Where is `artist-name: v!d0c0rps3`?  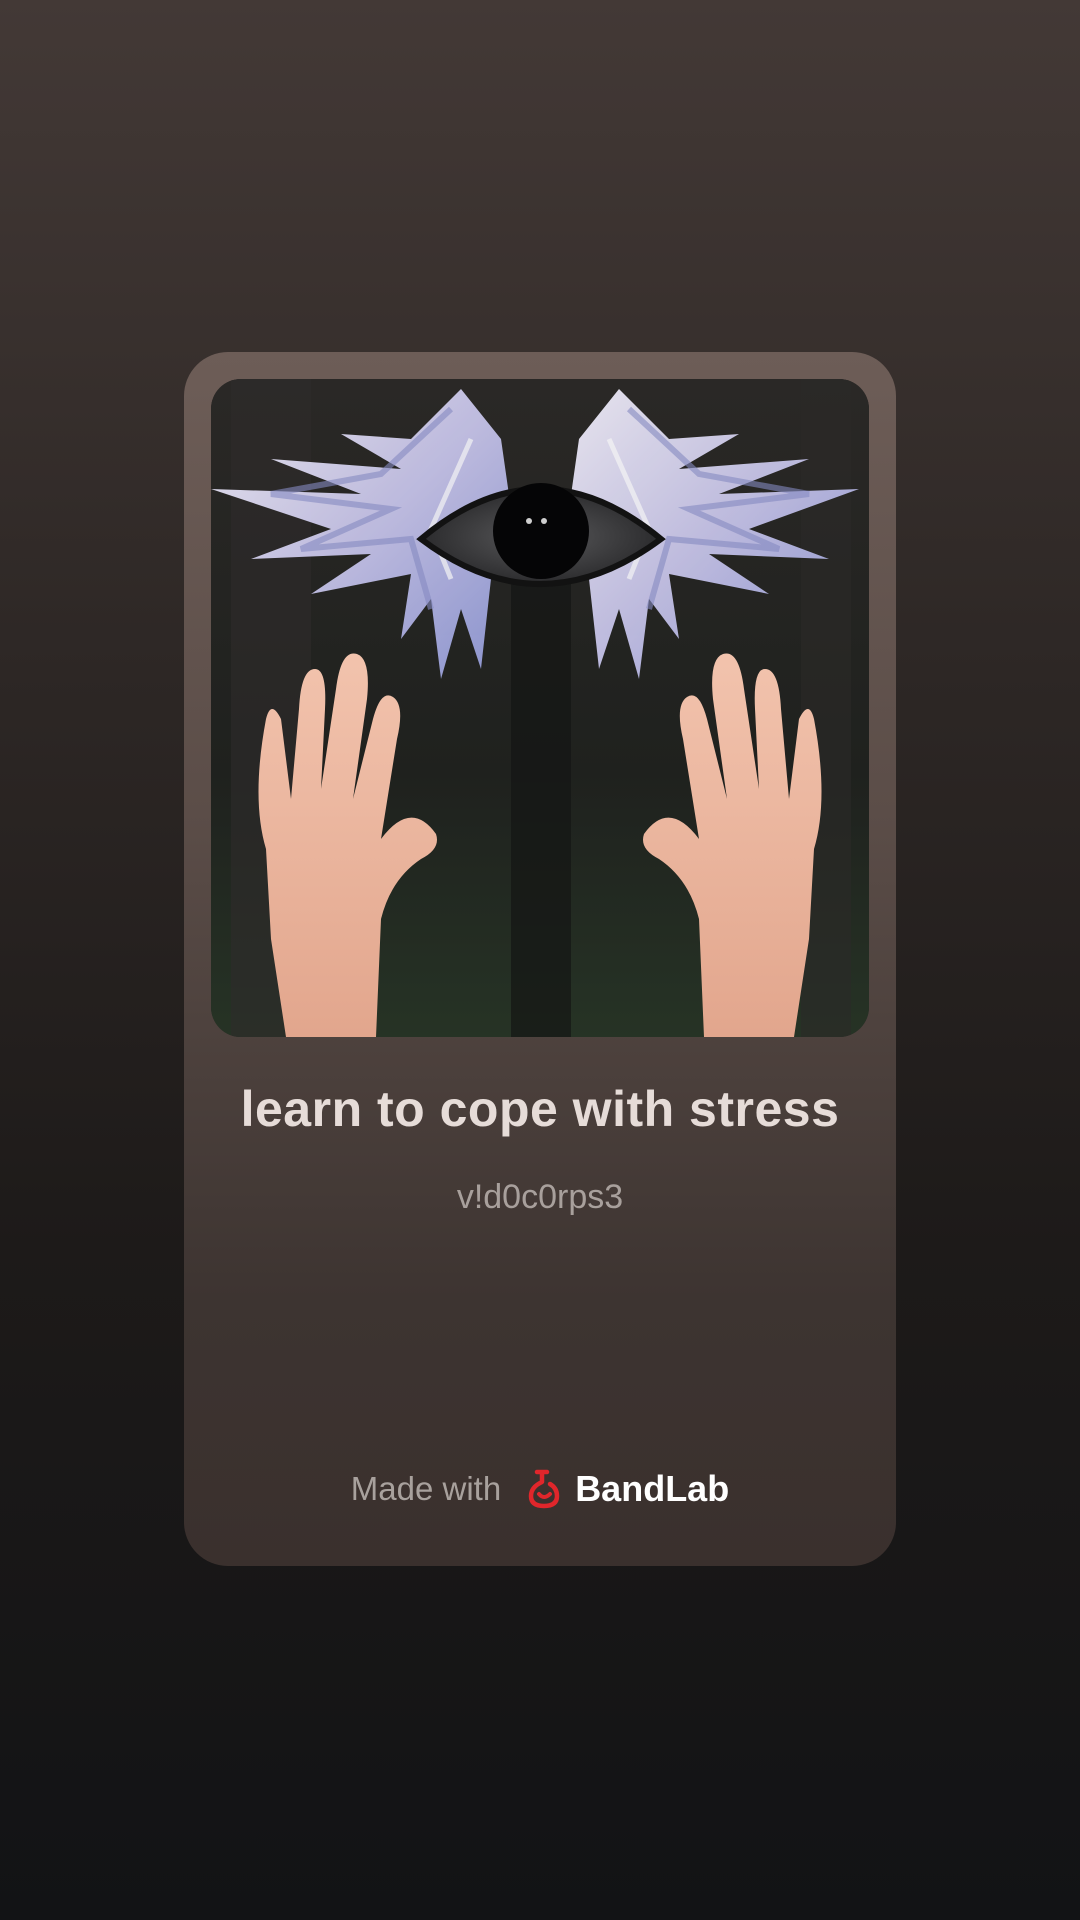 artist-name: v!d0c0rps3 is located at coordinates (540, 1197).